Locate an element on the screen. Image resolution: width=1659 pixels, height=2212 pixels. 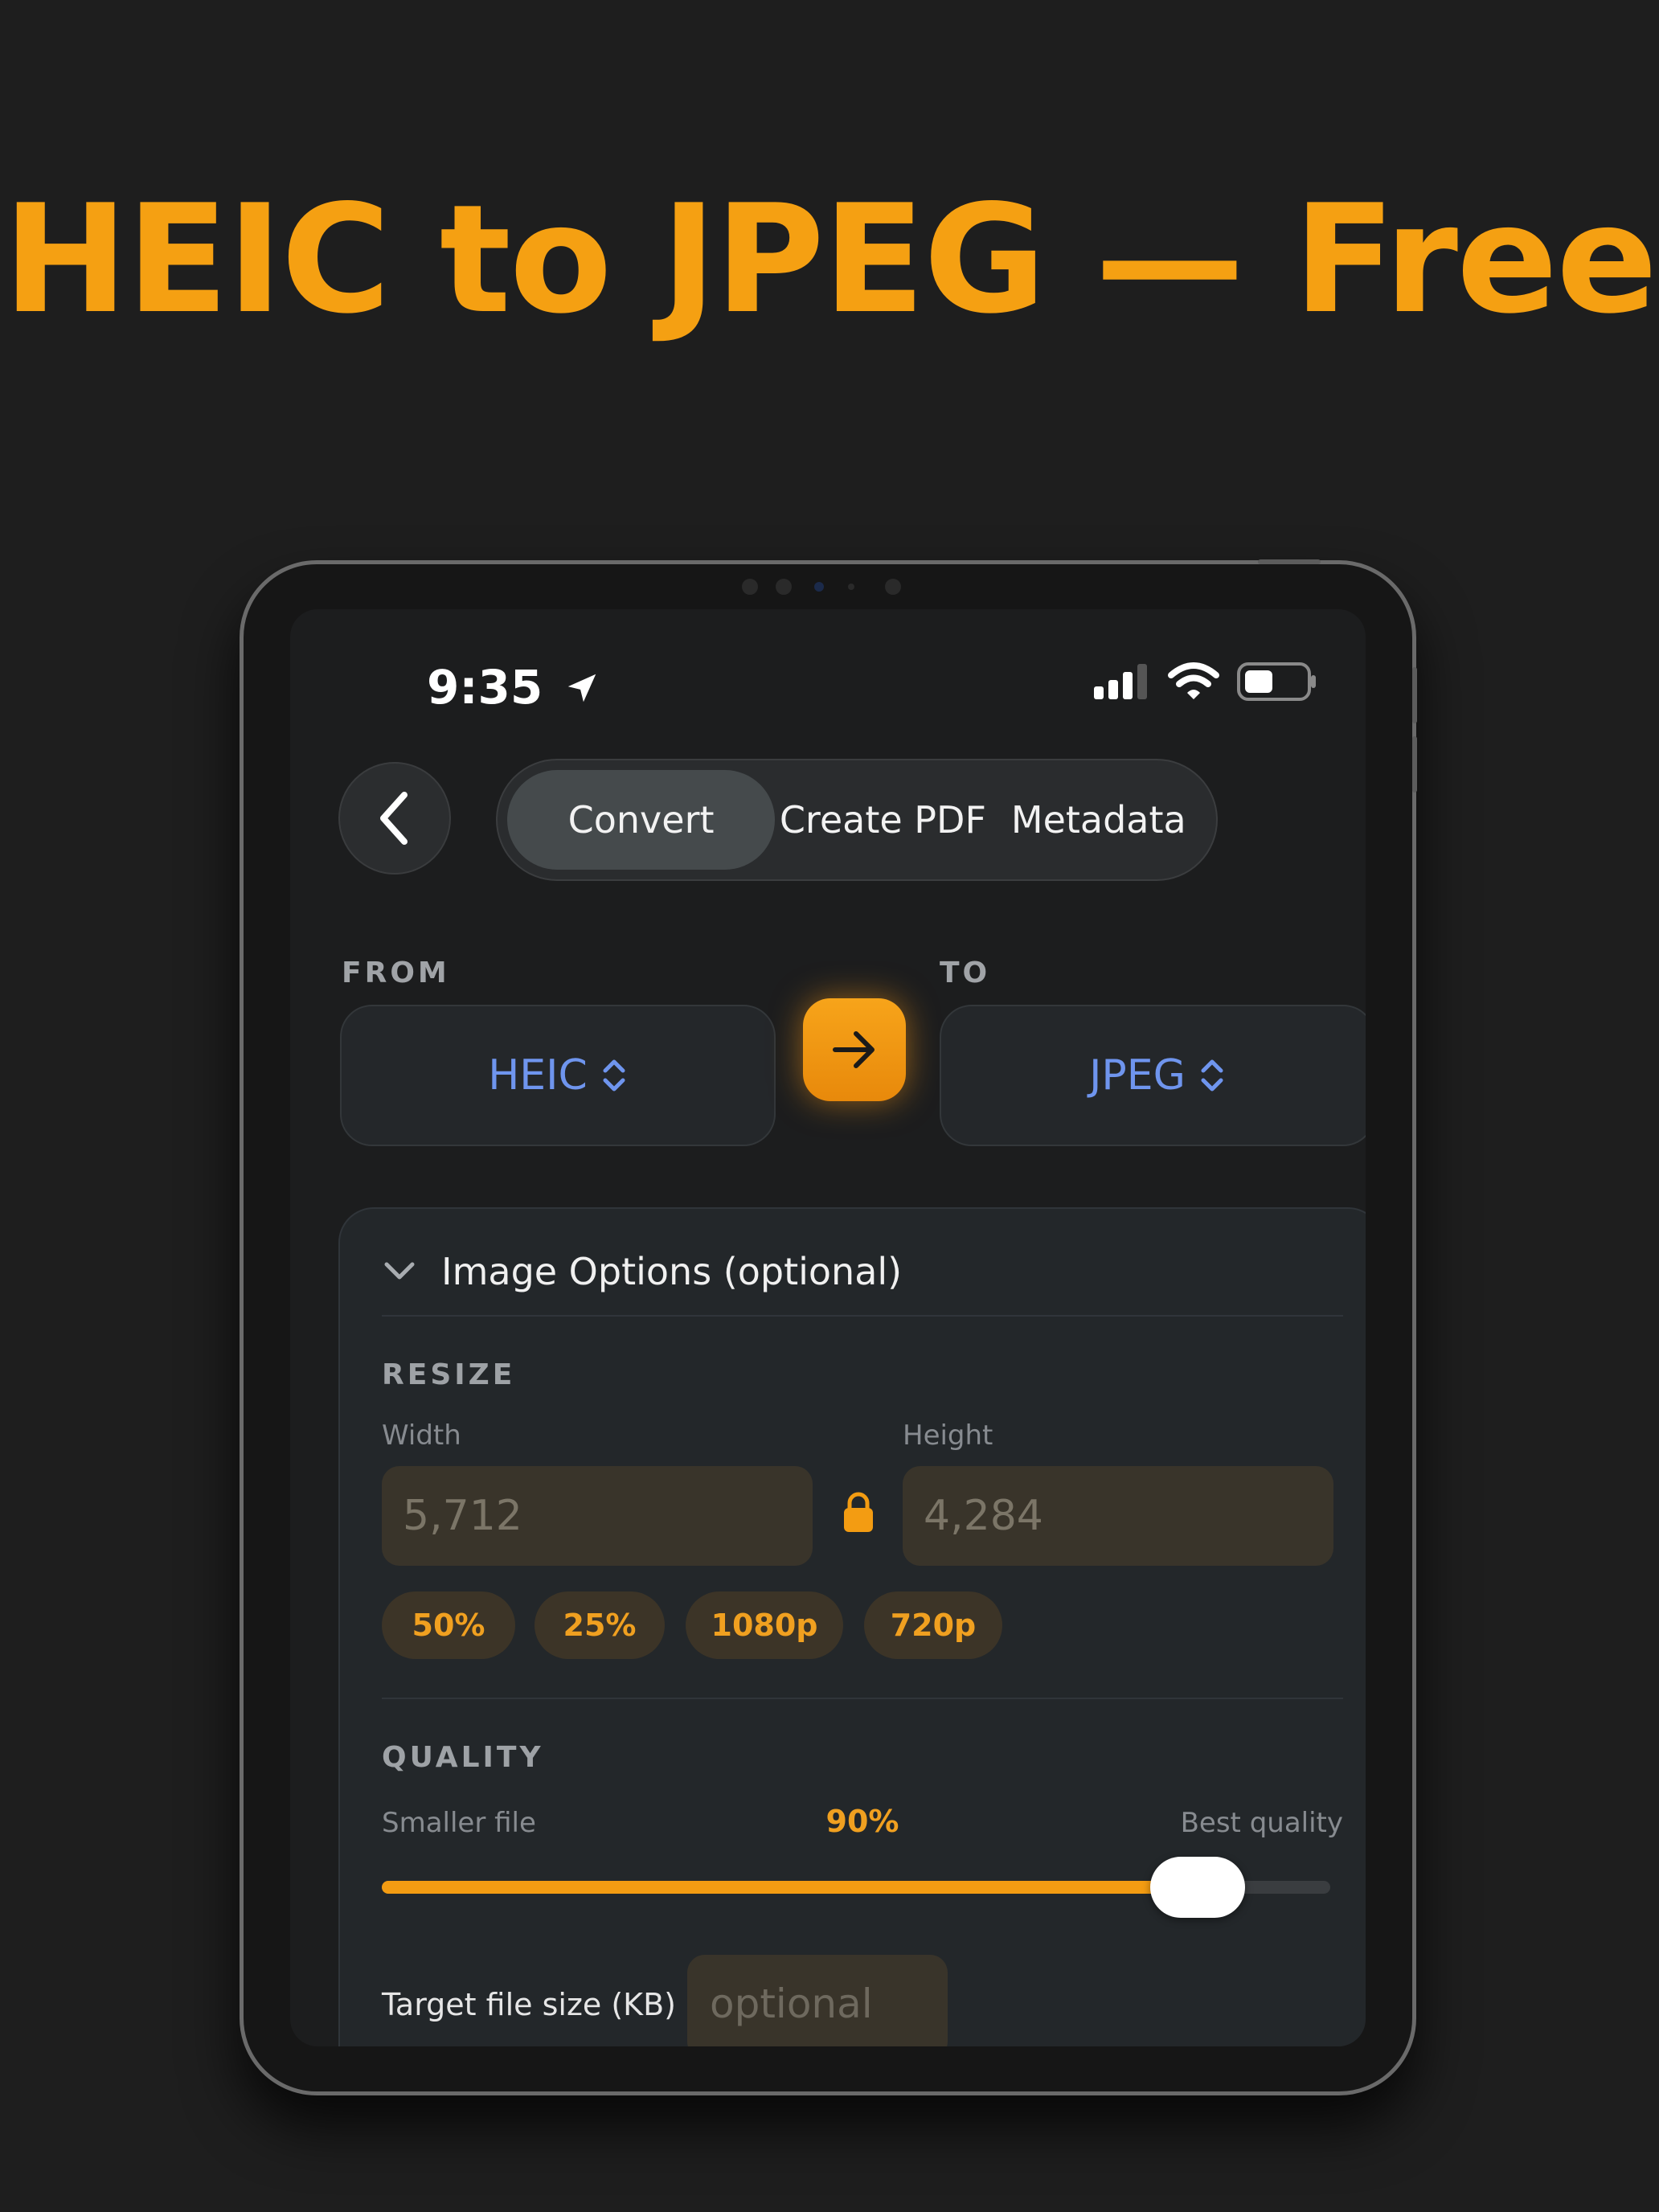
battery-icon is located at coordinates (1276, 681).